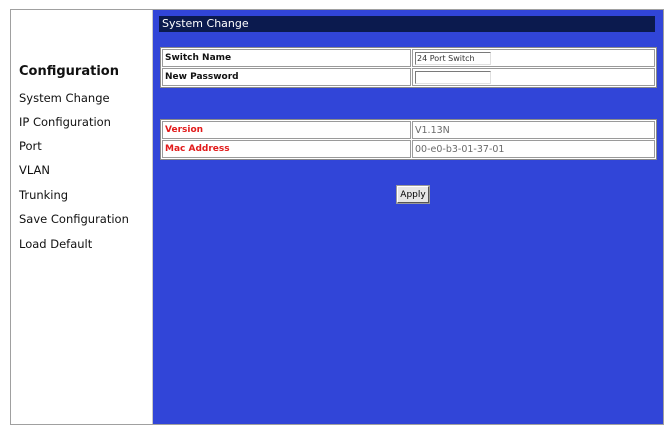 Image resolution: width=670 pixels, height=427 pixels. I want to click on new-password-label: New Password, so click(286, 77).